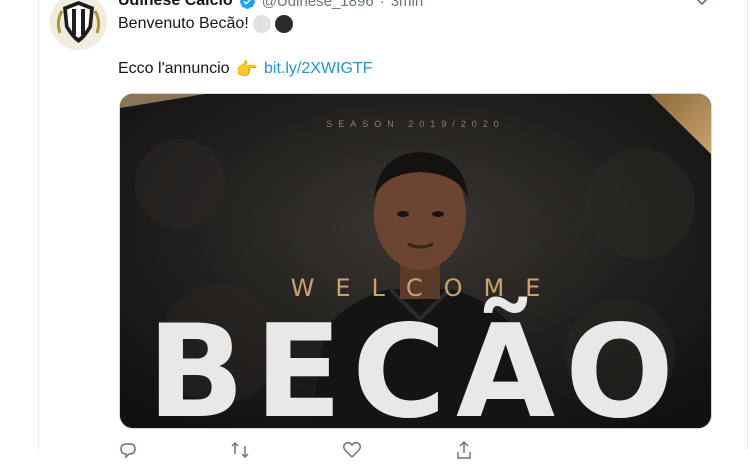 The image size is (750, 465). Describe the element at coordinates (38, 225) in the screenshot. I see `timeline-left-border` at that location.